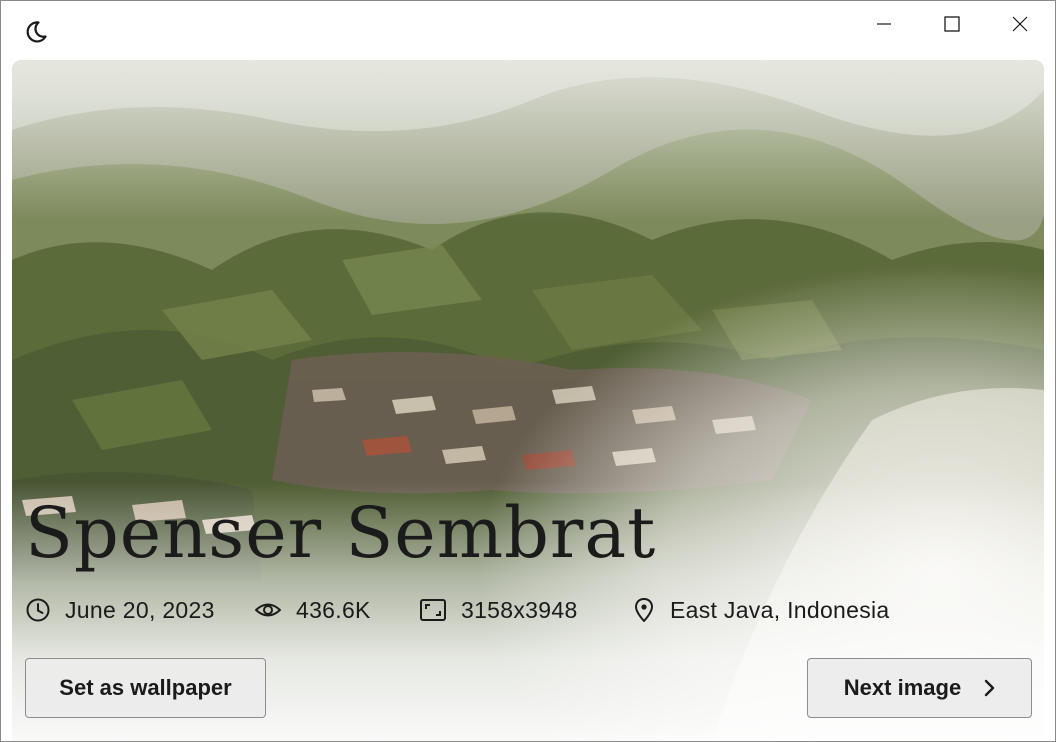  Describe the element at coordinates (989, 688) in the screenshot. I see `chevron-right-icon` at that location.